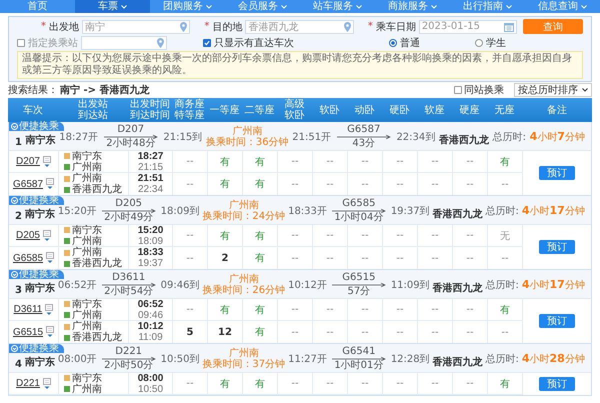 Image resolution: width=600 pixels, height=403 pixels. What do you see at coordinates (553, 26) in the screenshot?
I see `search-button: 查询` at bounding box center [553, 26].